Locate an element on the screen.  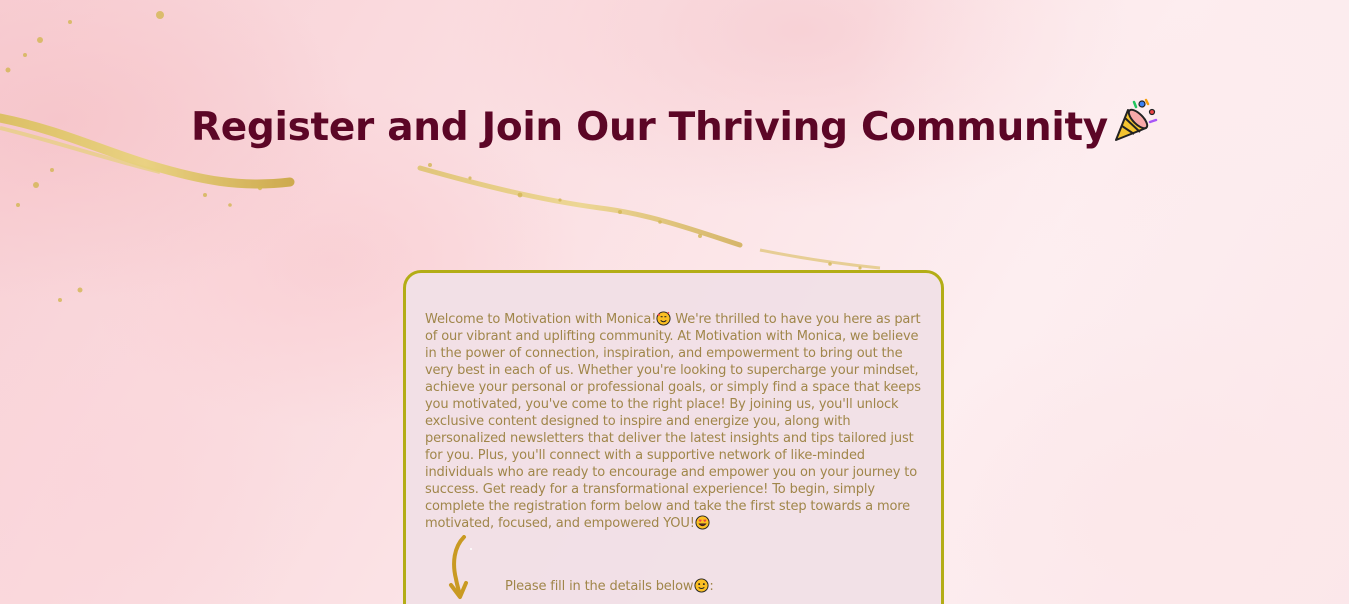
down-arrow-icon is located at coordinates (459, 569).